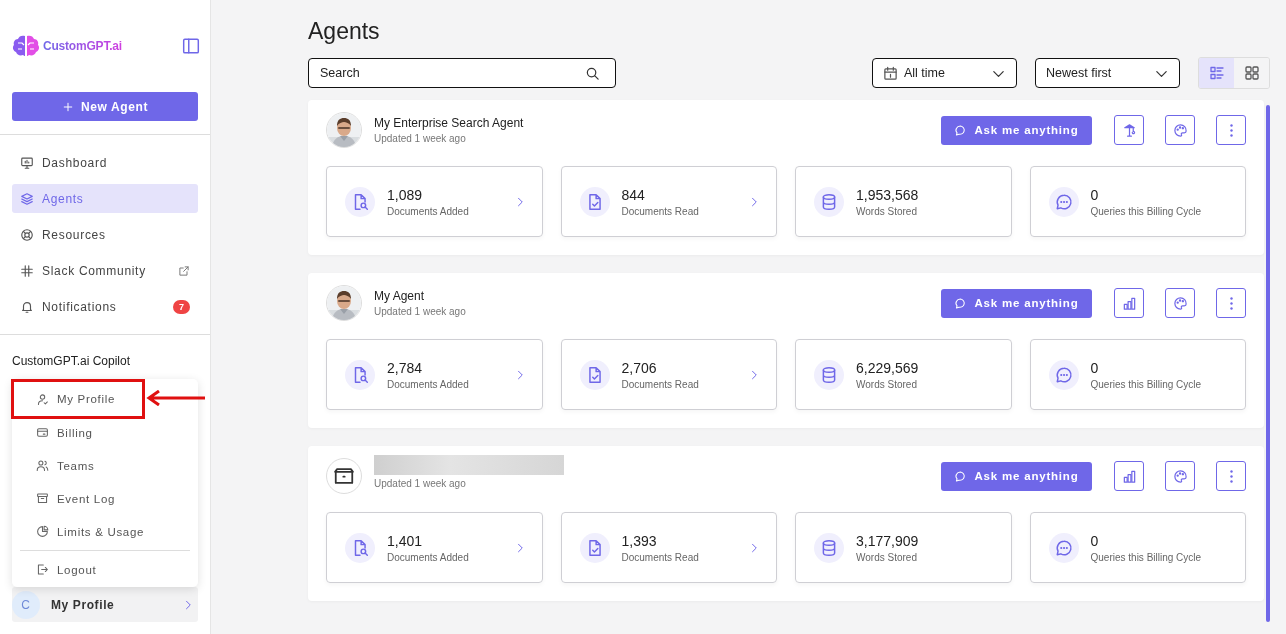 The width and height of the screenshot is (1286, 634). What do you see at coordinates (27, 162) in the screenshot?
I see `monitor-icon` at bounding box center [27, 162].